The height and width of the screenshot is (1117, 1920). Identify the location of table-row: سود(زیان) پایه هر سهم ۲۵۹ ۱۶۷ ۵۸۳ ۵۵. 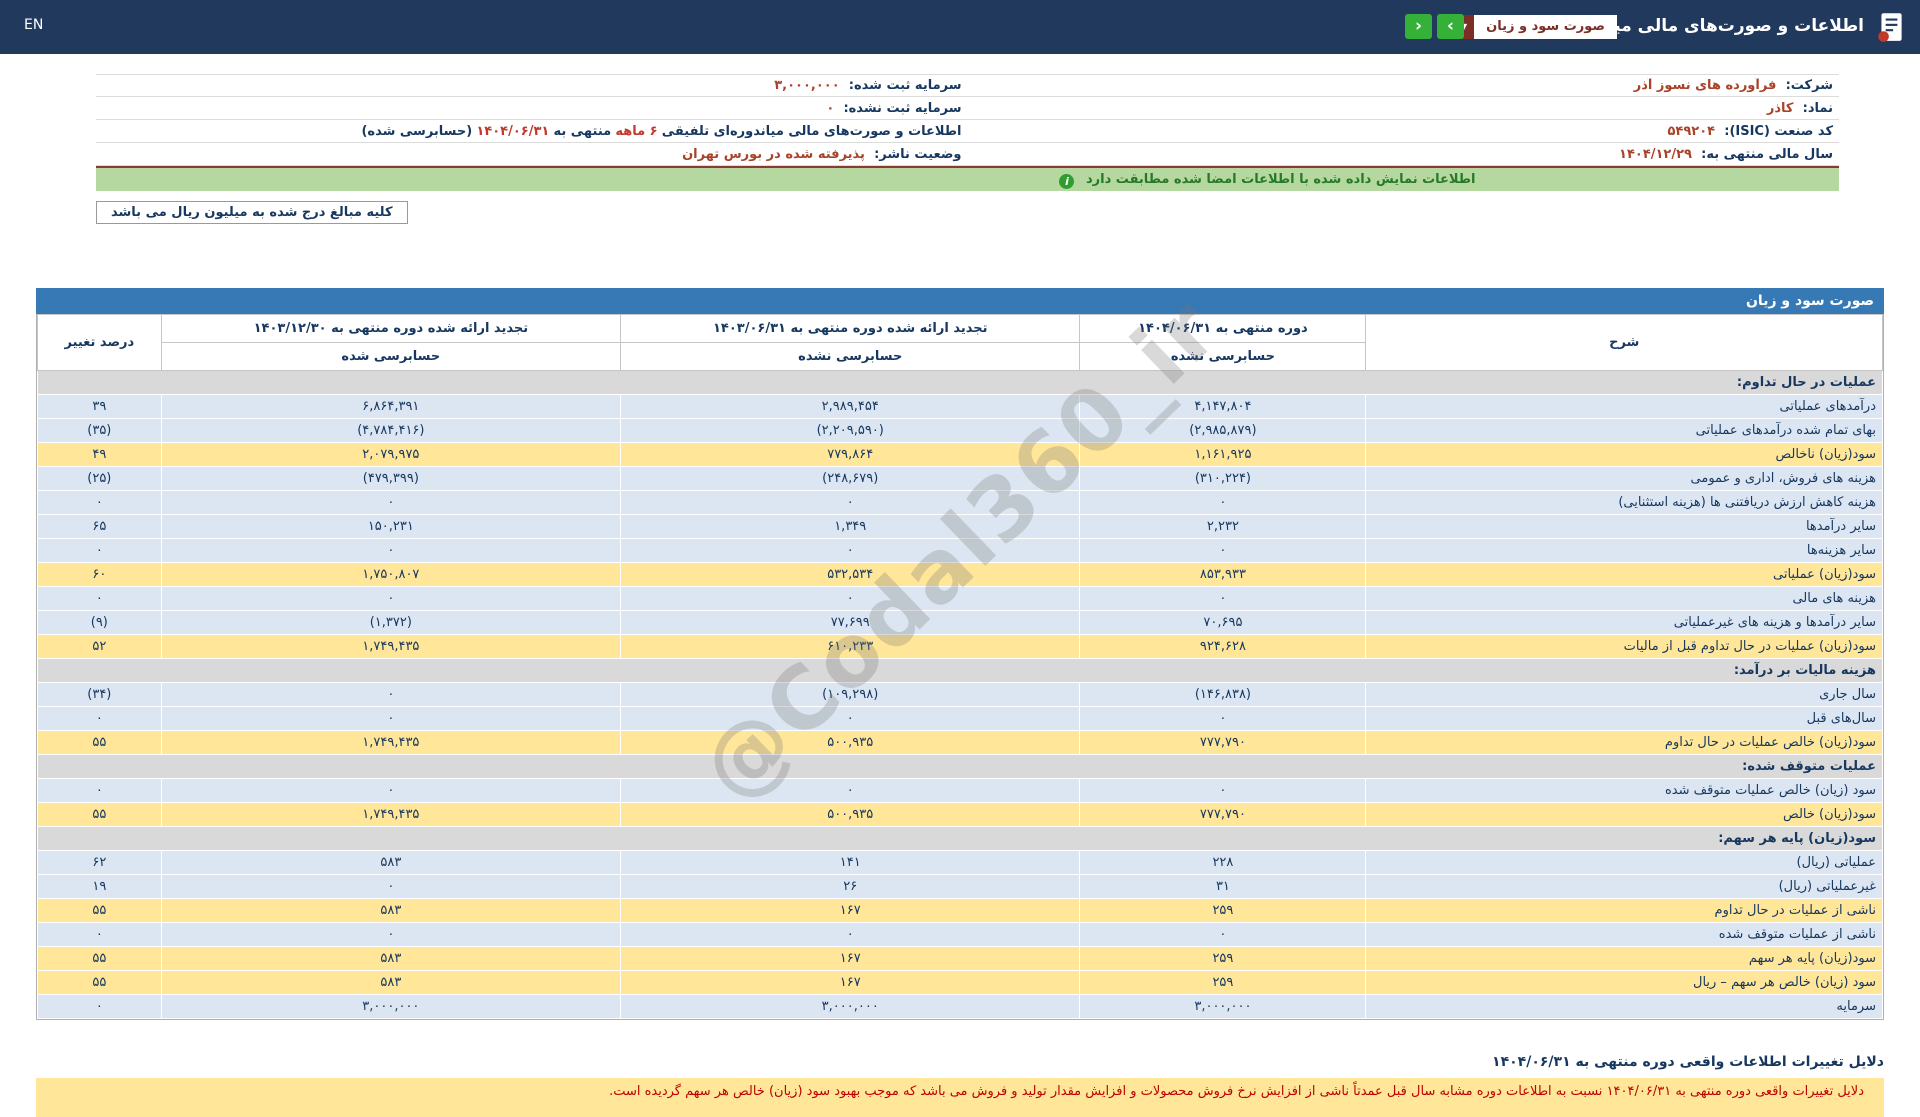
(960, 958).